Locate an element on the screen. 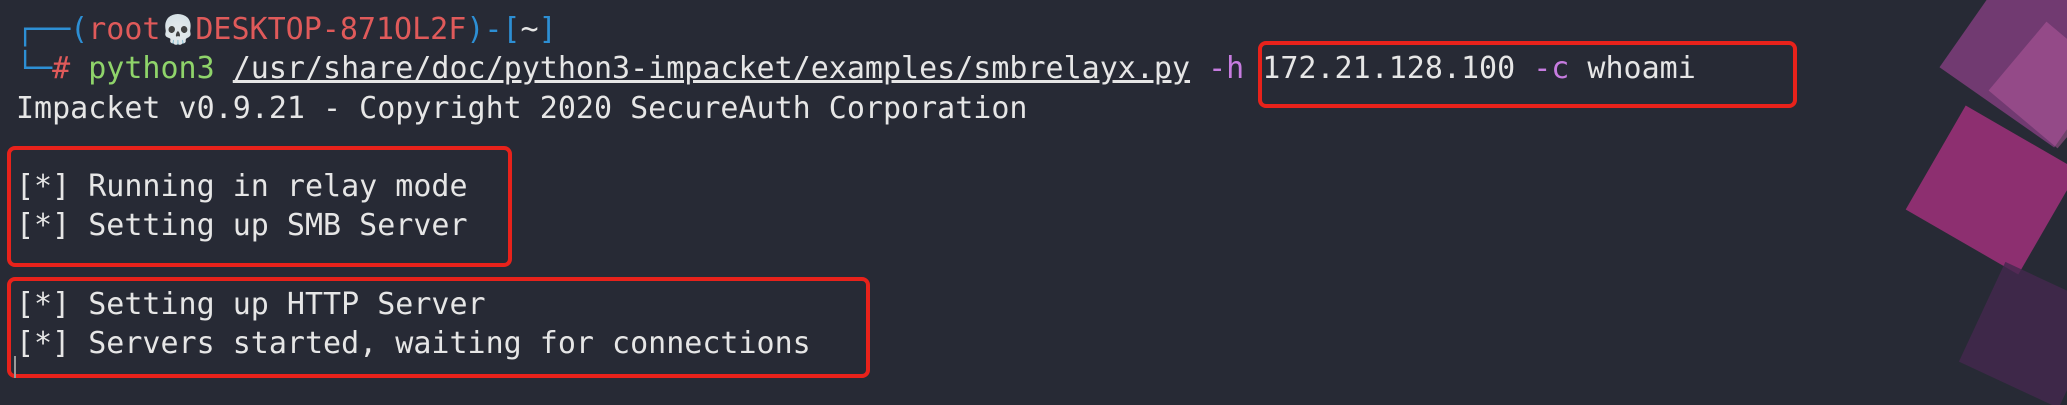 Image resolution: width=2067 pixels, height=405 pixels. prompt-hash: # is located at coordinates (61, 68).